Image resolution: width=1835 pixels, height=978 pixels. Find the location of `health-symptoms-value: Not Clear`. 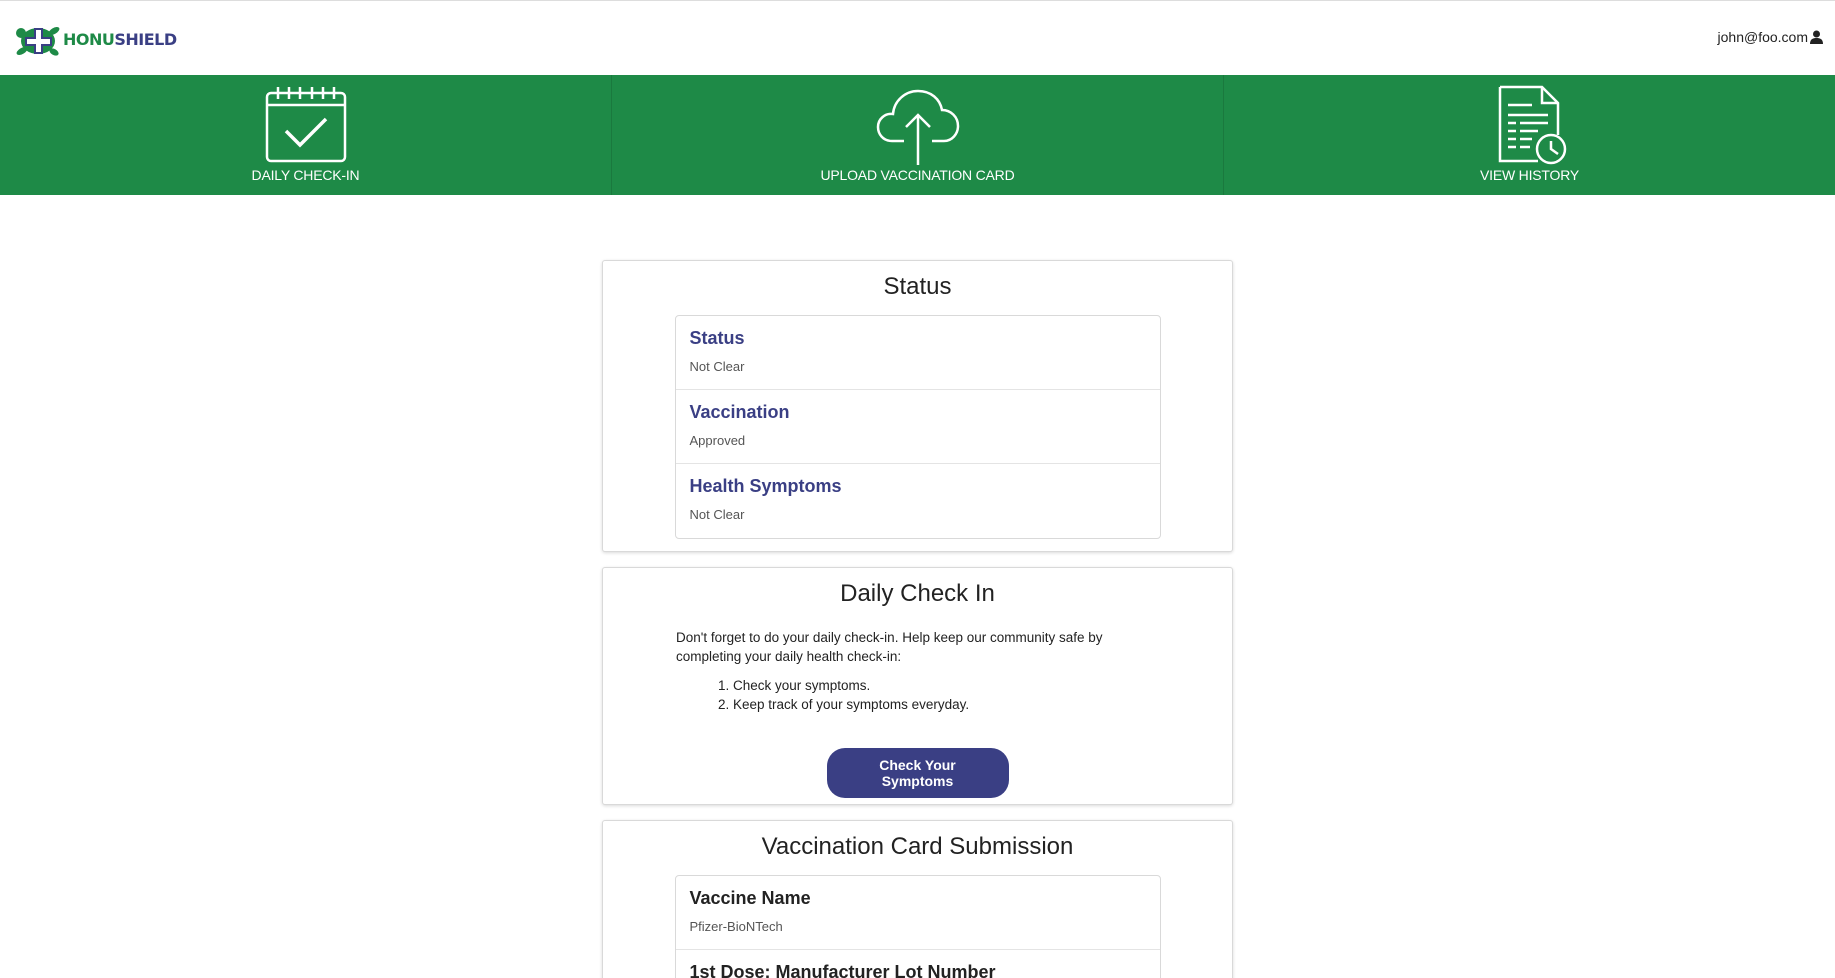

health-symptoms-value: Not Clear is located at coordinates (717, 514).